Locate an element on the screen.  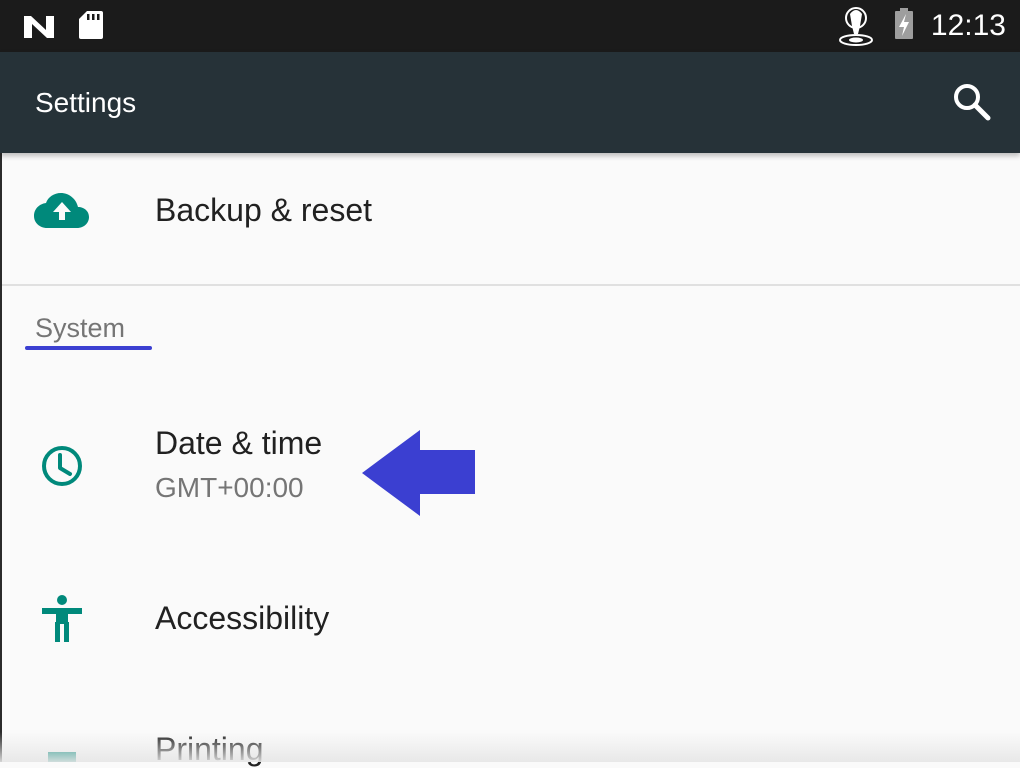
n-notification-icon is located at coordinates (39, 27).